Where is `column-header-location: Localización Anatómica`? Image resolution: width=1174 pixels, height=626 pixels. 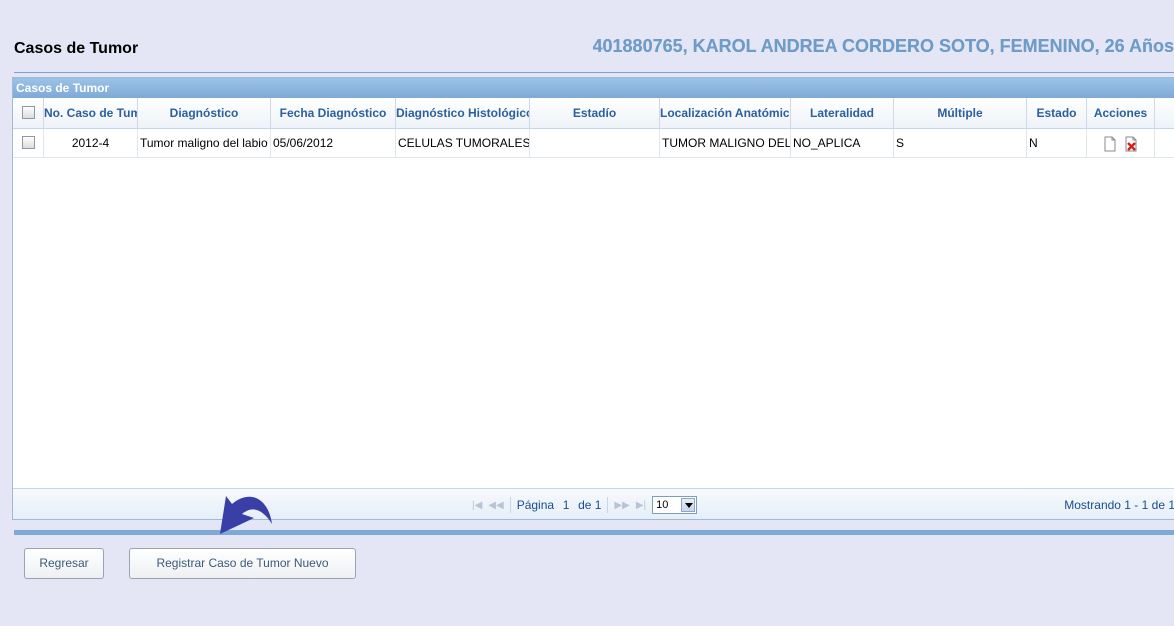
column-header-location: Localización Anatómica is located at coordinates (725, 113).